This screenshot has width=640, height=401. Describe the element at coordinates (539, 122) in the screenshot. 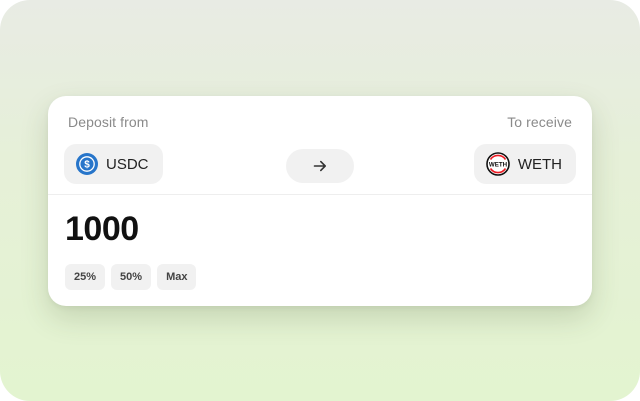

I see `to-receive-label: To receive` at that location.